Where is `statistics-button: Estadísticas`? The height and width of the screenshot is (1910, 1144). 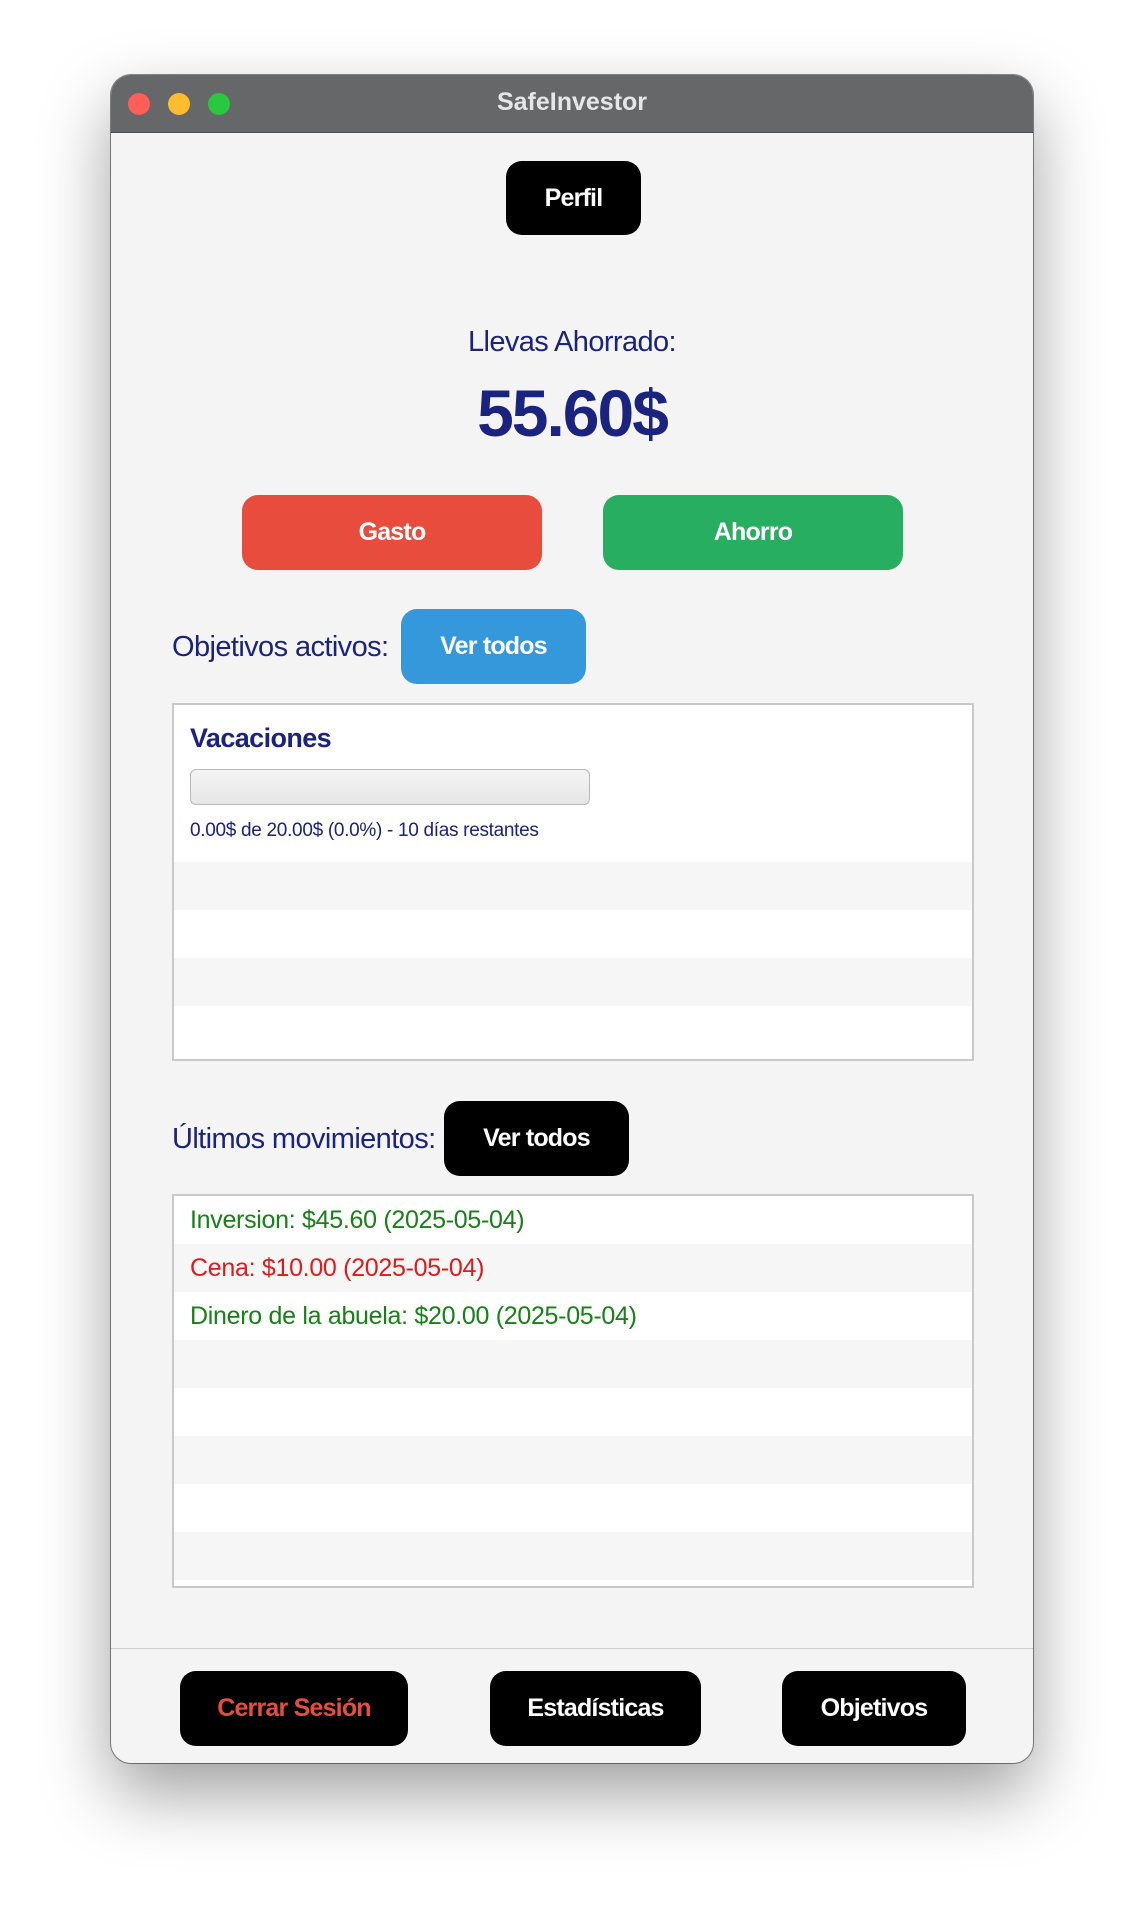 statistics-button: Estadísticas is located at coordinates (595, 1708).